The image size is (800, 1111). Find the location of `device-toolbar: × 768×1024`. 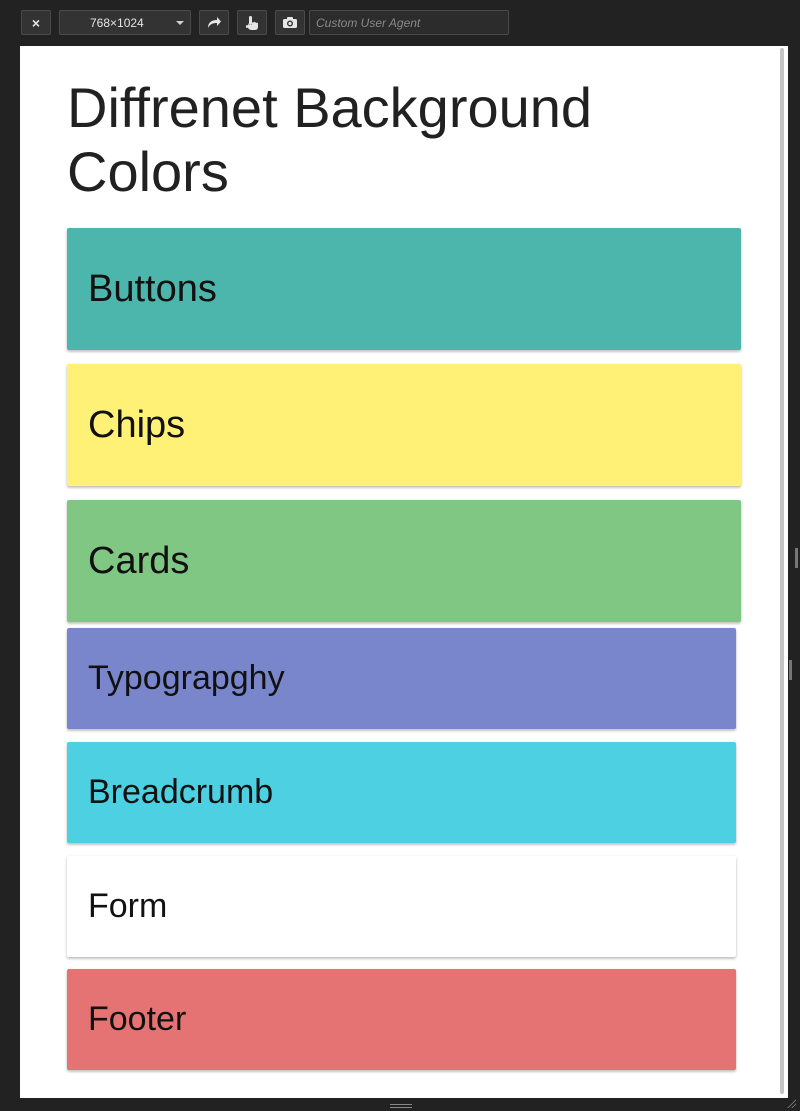

device-toolbar: × 768×1024 is located at coordinates (400, 22).